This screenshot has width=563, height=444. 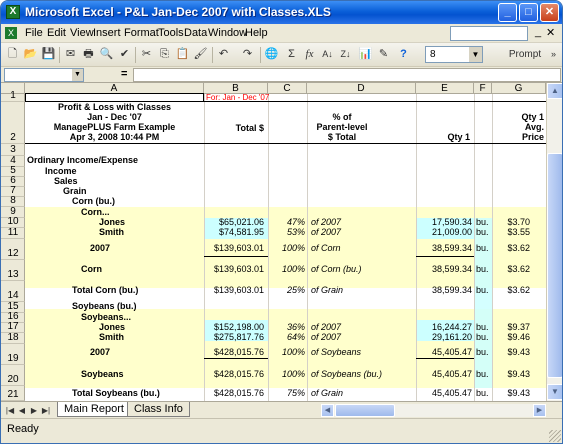 What do you see at coordinates (507, 12) in the screenshot?
I see `minimize-button: _` at bounding box center [507, 12].